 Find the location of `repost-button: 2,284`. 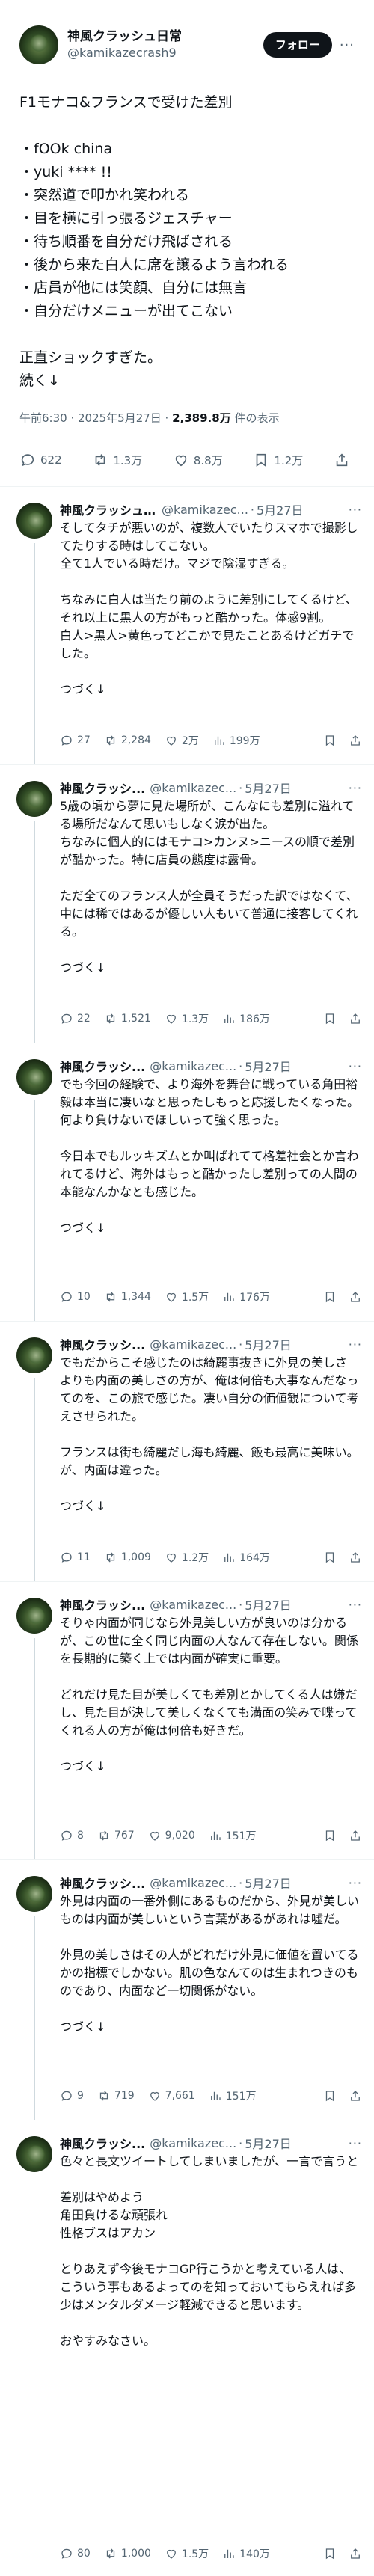

repost-button: 2,284 is located at coordinates (128, 740).